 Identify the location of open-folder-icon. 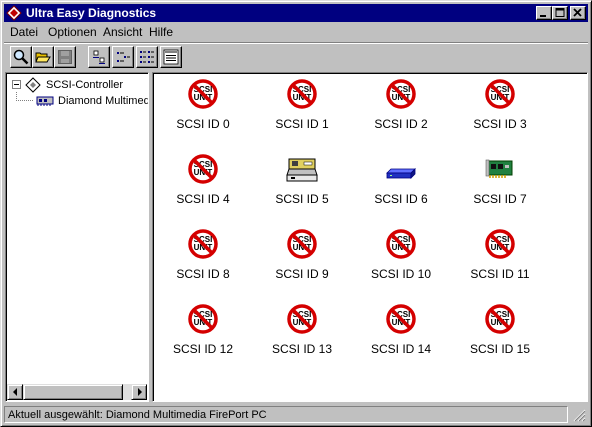
(43, 57).